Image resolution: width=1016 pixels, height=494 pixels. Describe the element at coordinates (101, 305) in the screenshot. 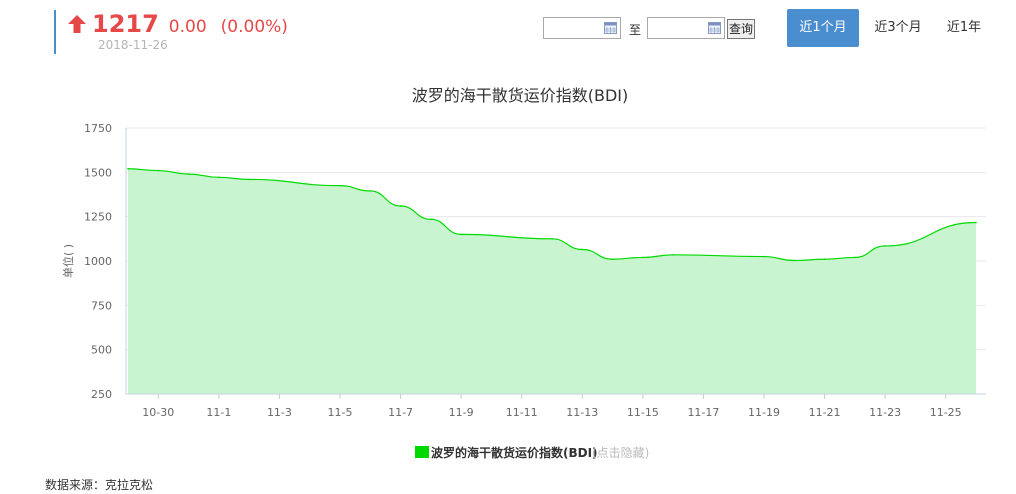

I see `y-tick-label: 750` at that location.